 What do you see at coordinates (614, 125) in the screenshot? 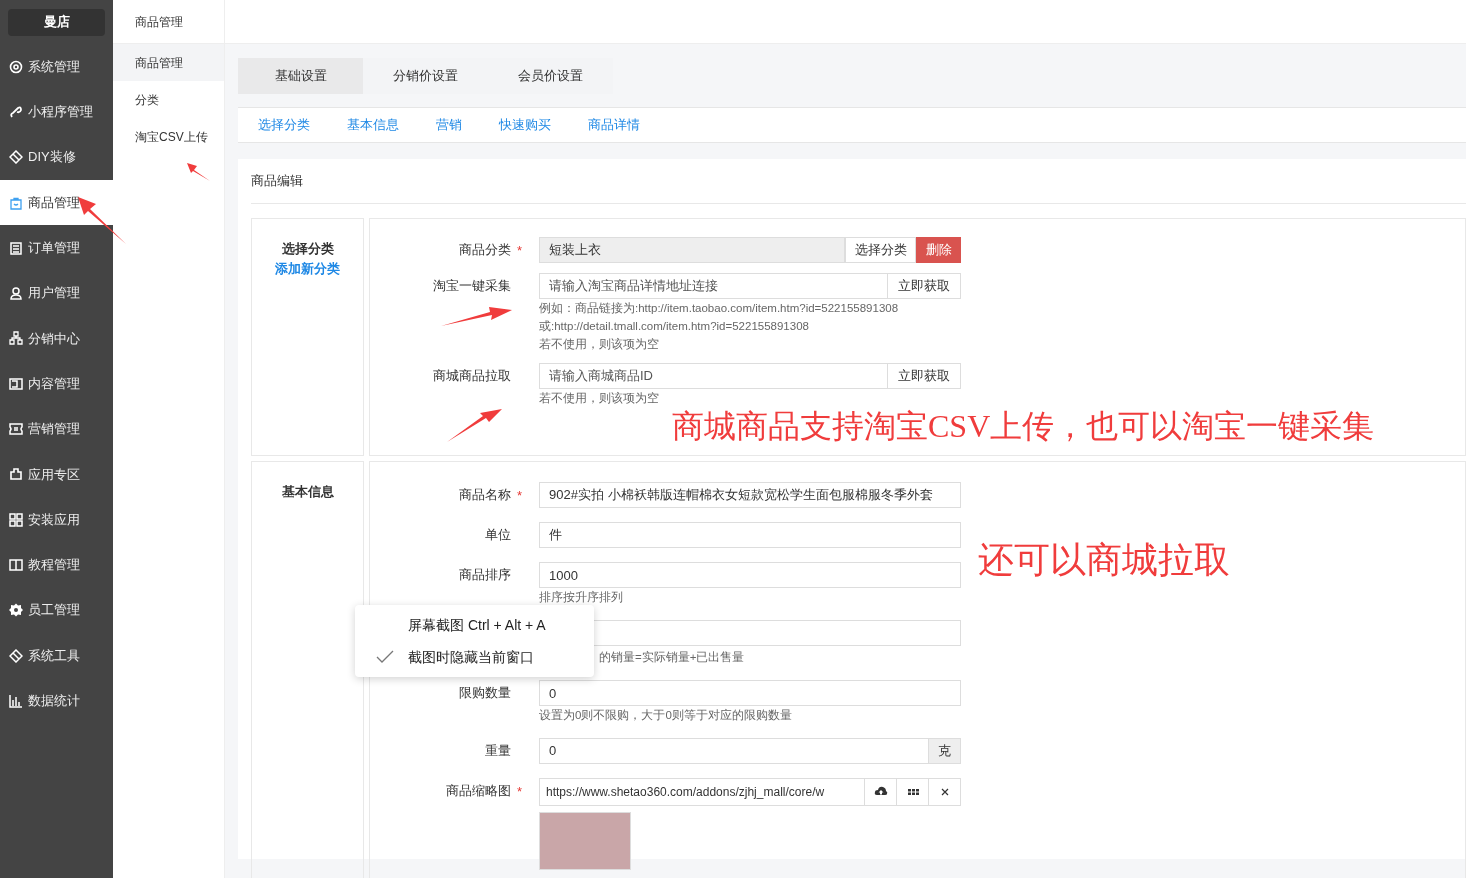
I see `anchor-link: 商品详情` at bounding box center [614, 125].